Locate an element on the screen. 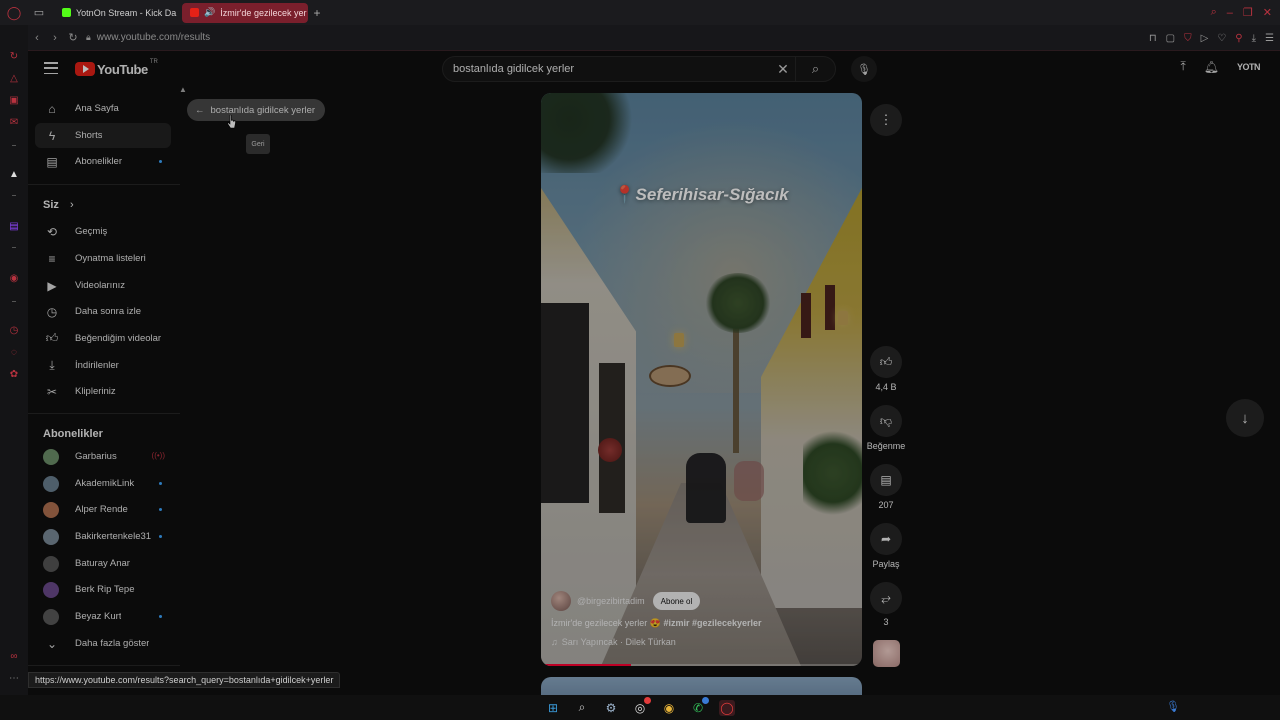 This screenshot has height=720, width=1280. guide-item-home: ⌂ Ana Sayfa is located at coordinates (103, 108).